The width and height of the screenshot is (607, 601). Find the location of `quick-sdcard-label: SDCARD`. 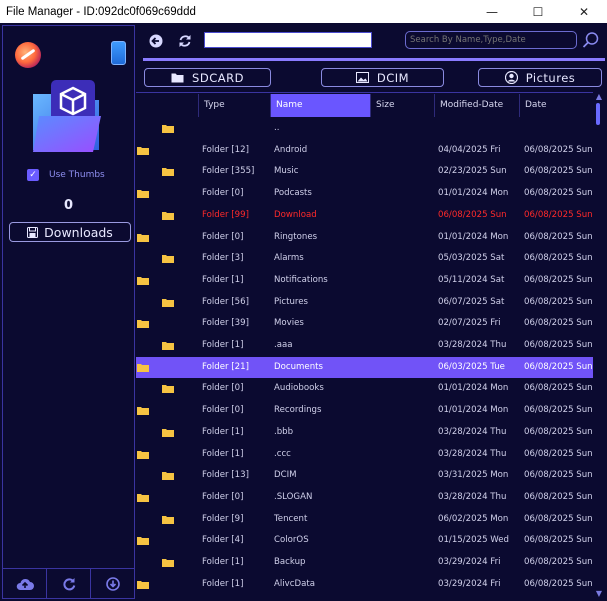

quick-sdcard-label: SDCARD is located at coordinates (218, 77).